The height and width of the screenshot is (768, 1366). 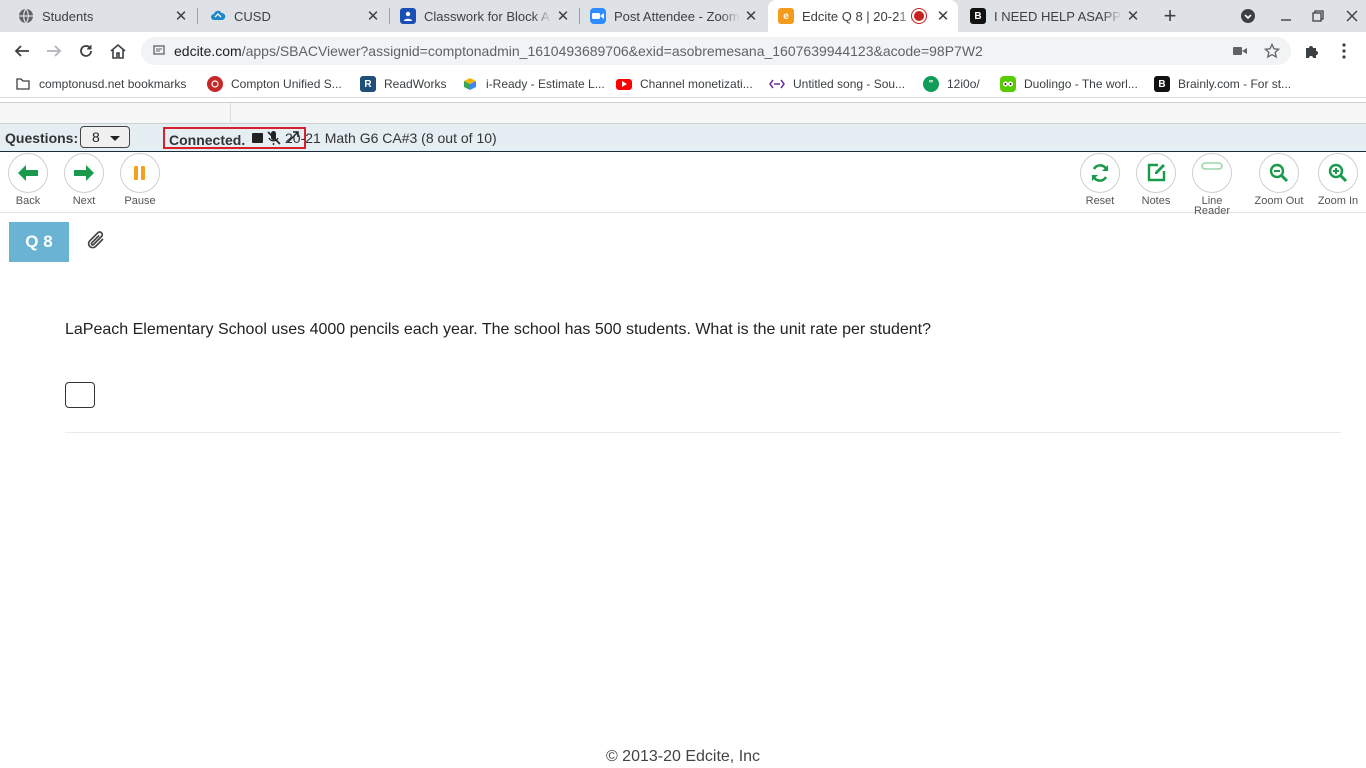 I want to click on reload-button, so click(x=86, y=51).